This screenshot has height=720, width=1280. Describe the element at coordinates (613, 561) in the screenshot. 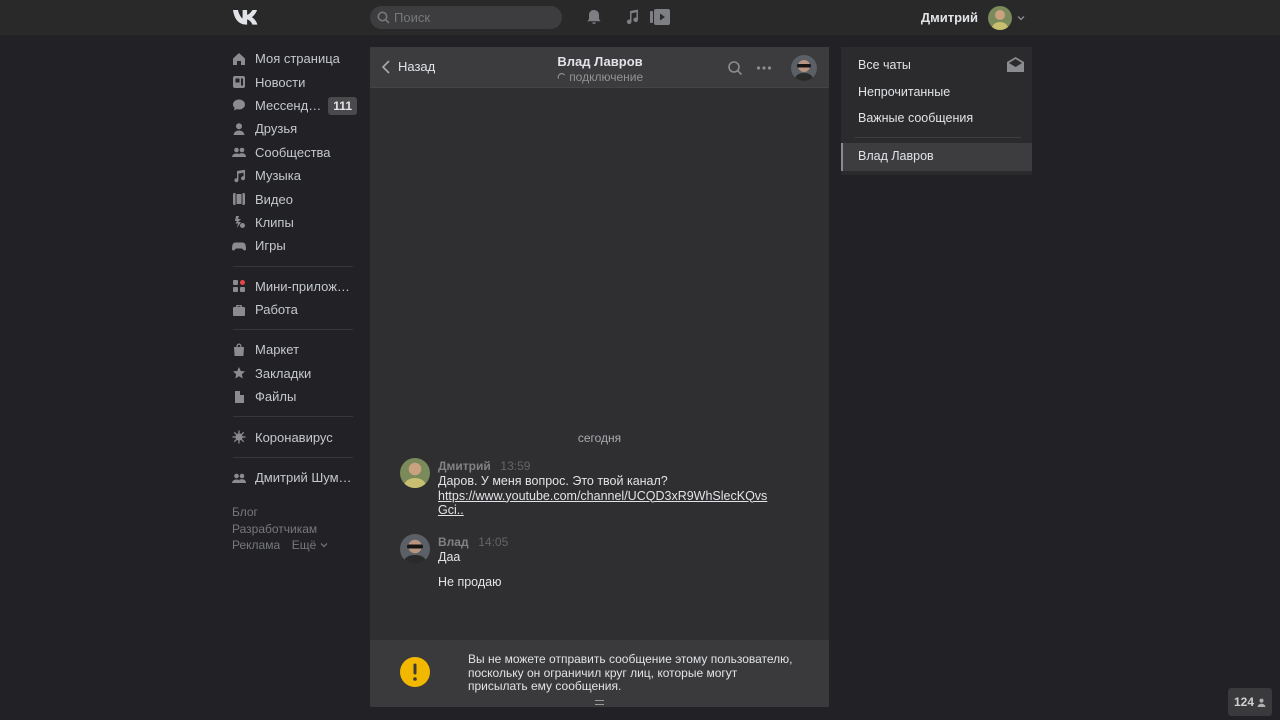

I see `message-body: Влад 14:05 Даа Не продаю` at that location.